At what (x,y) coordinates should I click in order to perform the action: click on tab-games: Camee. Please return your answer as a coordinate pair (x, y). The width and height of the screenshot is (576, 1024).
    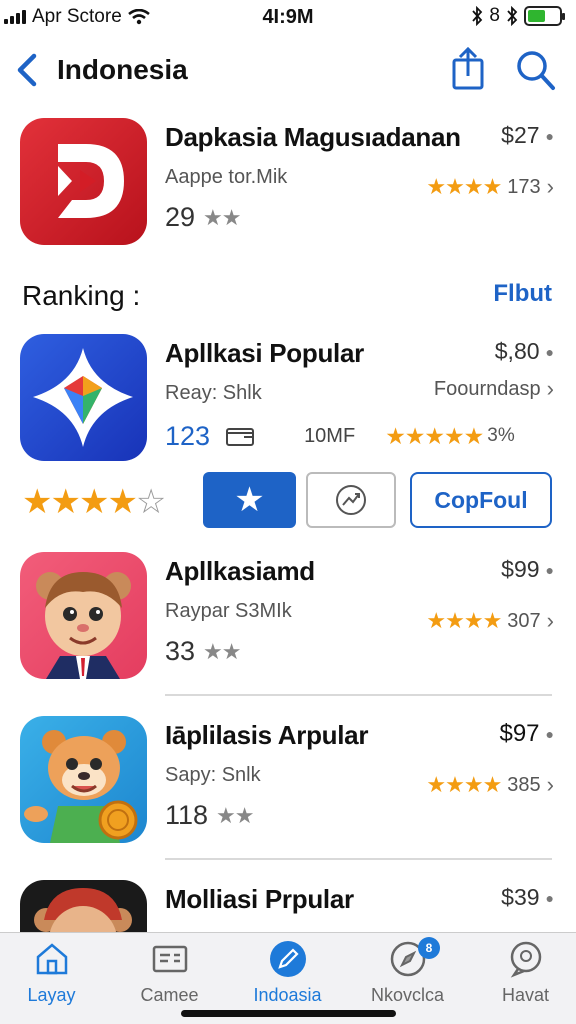
    Looking at the image, I should click on (169, 979).